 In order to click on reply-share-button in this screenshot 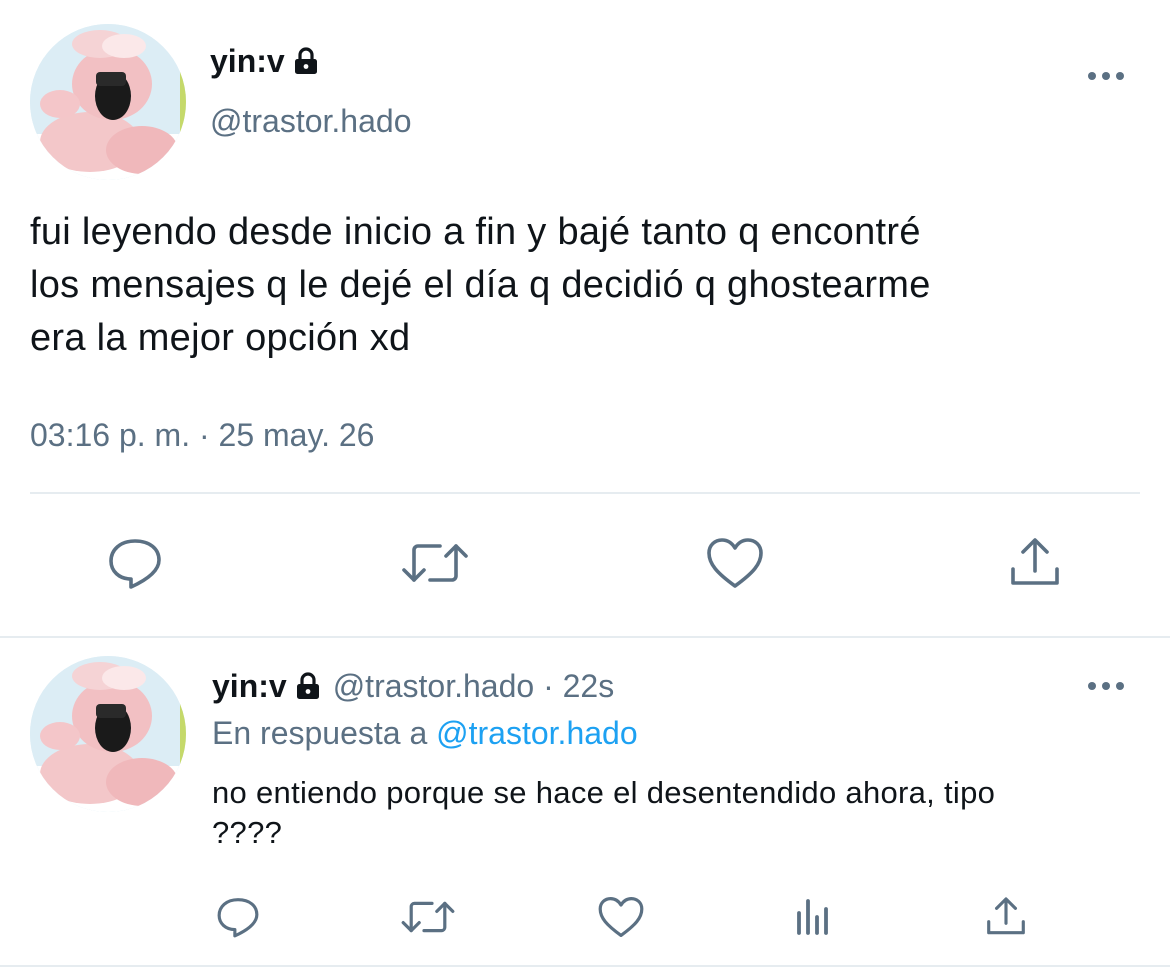, I will do `click(1006, 919)`.